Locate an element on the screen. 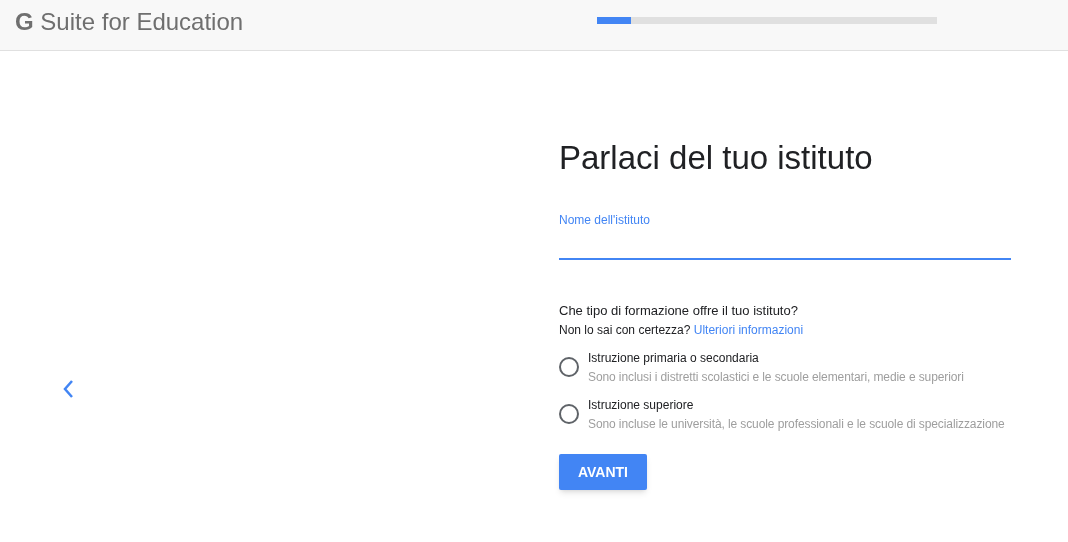 This screenshot has height=542, width=1068. option-label: Istruzione primaria o secondaria is located at coordinates (674, 358).